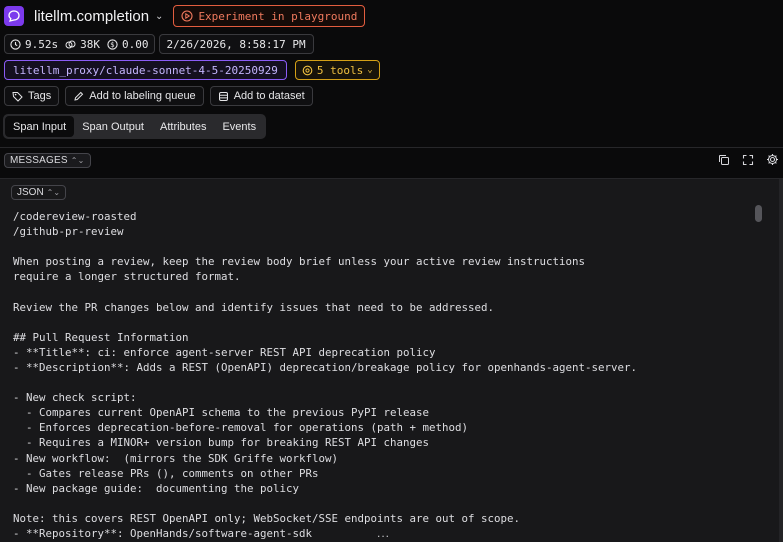  I want to click on messages-bar: MESSAGES ⌃⌄, so click(47, 160).